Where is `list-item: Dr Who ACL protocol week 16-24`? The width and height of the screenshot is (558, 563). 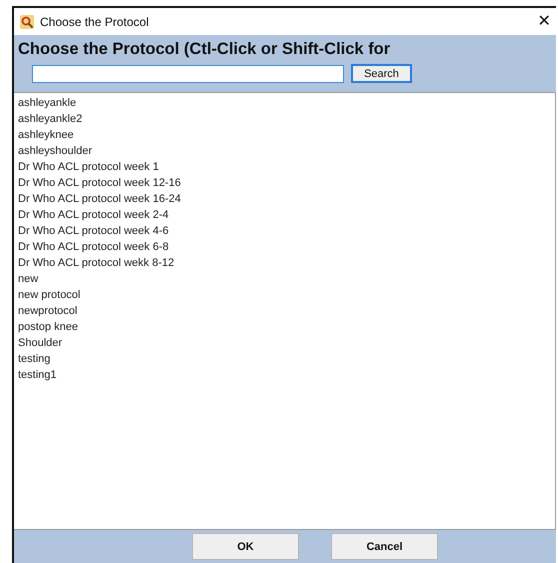 list-item: Dr Who ACL protocol week 16-24 is located at coordinates (99, 199).